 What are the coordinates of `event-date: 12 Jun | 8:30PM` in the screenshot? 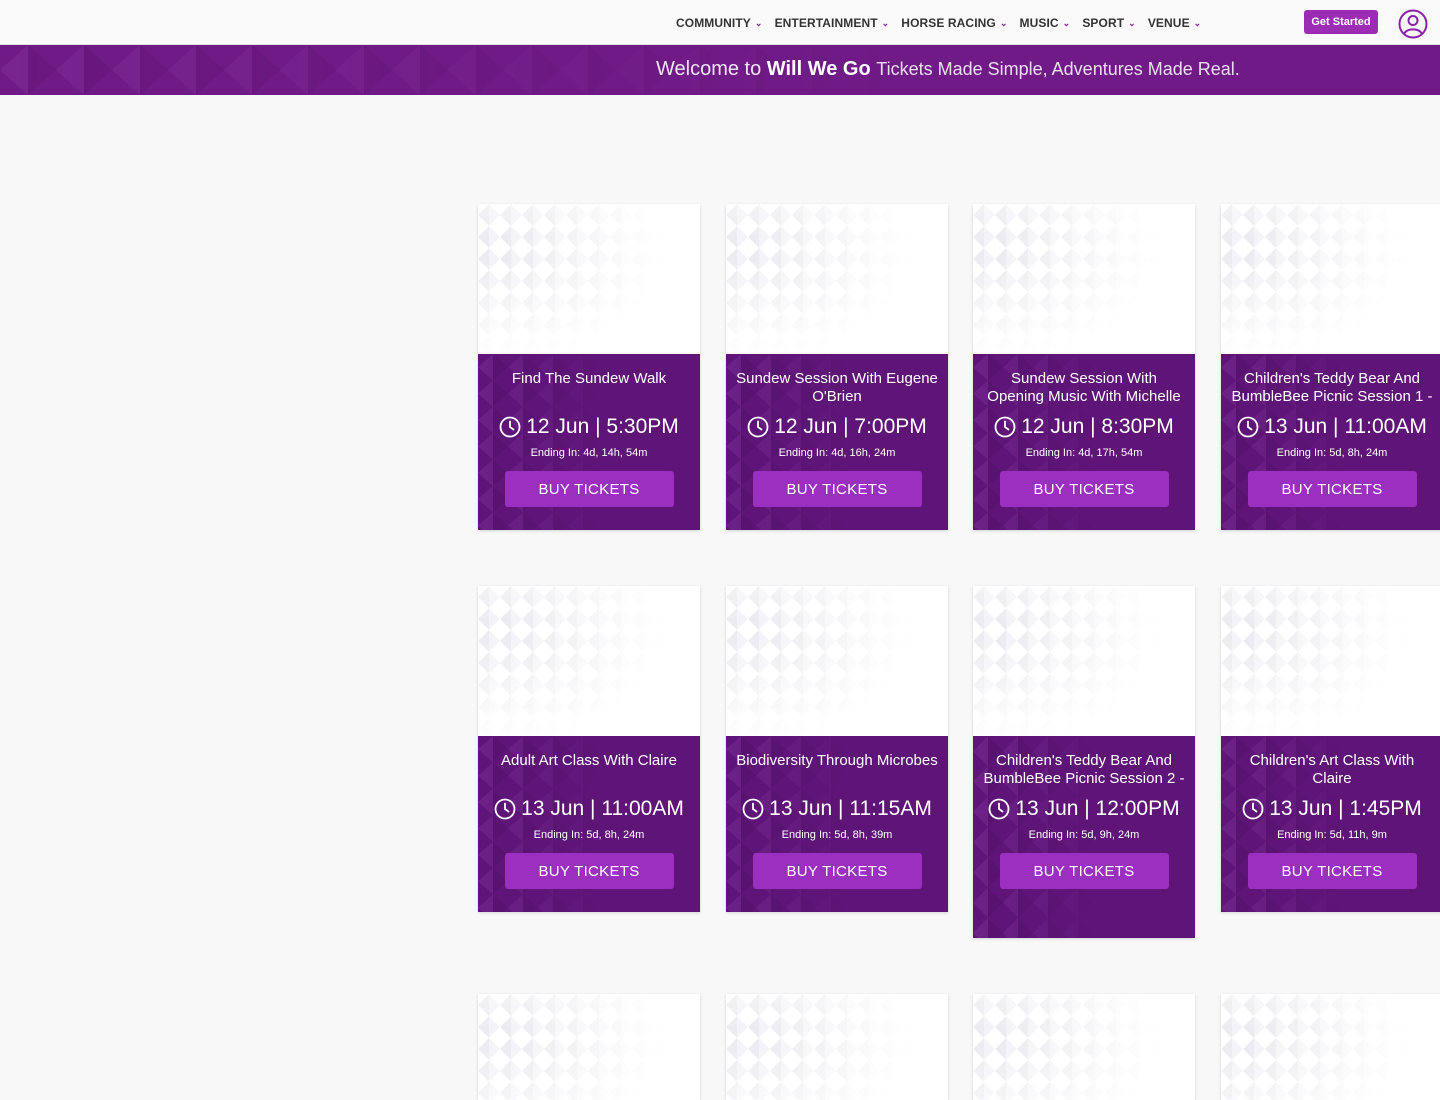 It's located at (1084, 426).